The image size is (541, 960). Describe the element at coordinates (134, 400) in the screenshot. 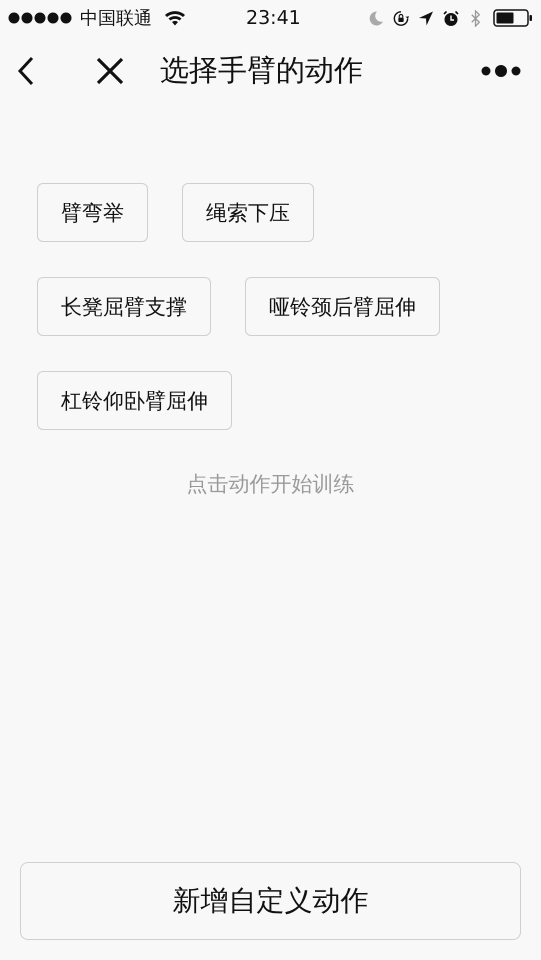

I see `action-button: 杠铃仰卧臂屈伸` at that location.